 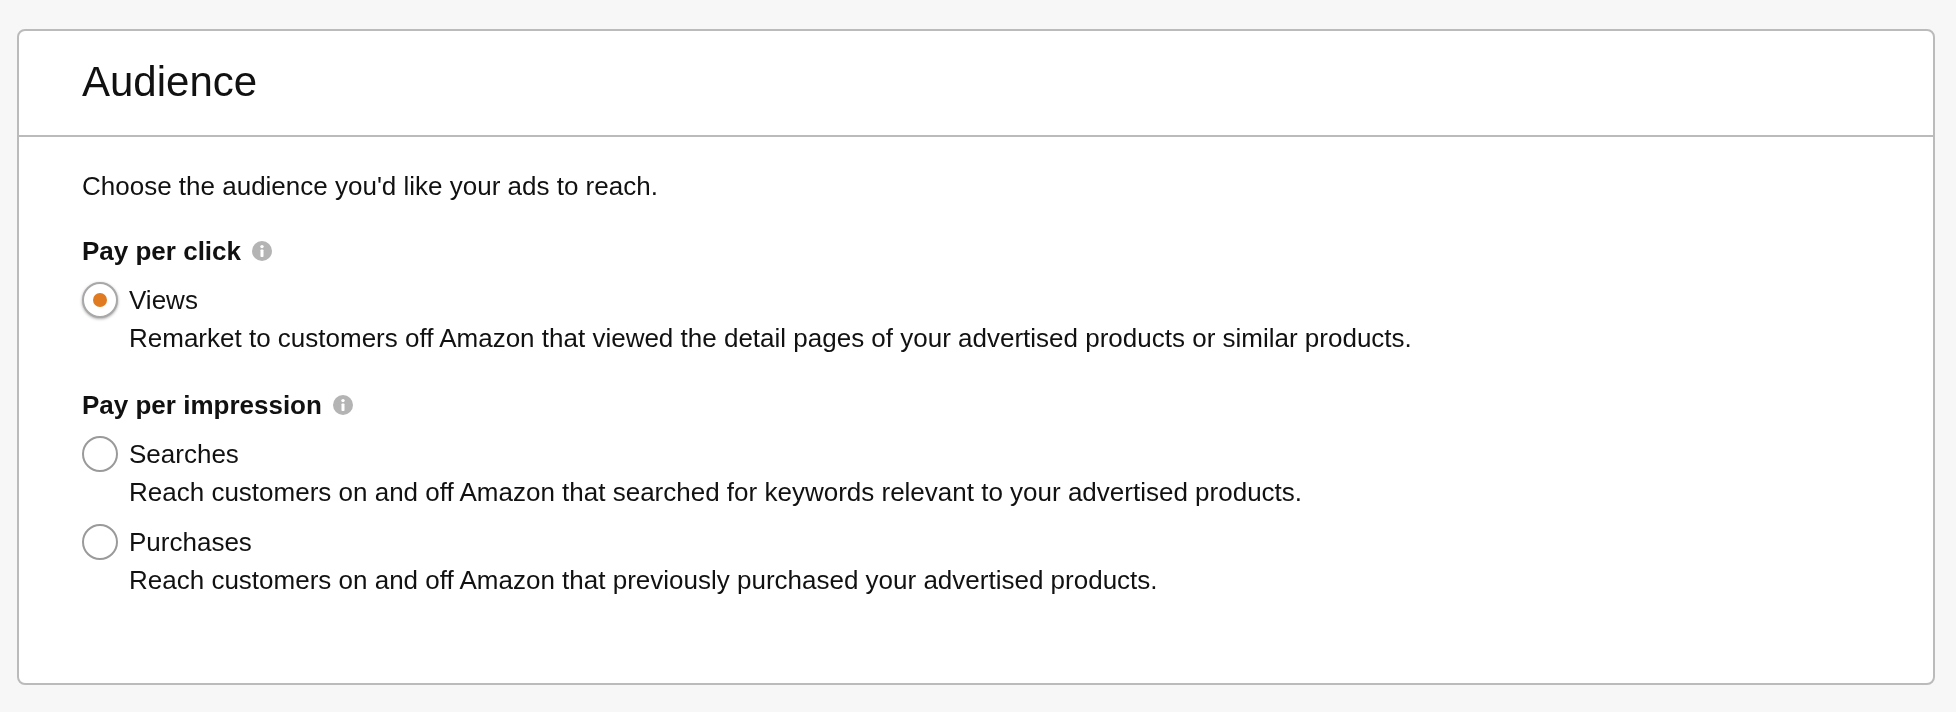 I want to click on group-label: Pay per click, so click(x=161, y=251).